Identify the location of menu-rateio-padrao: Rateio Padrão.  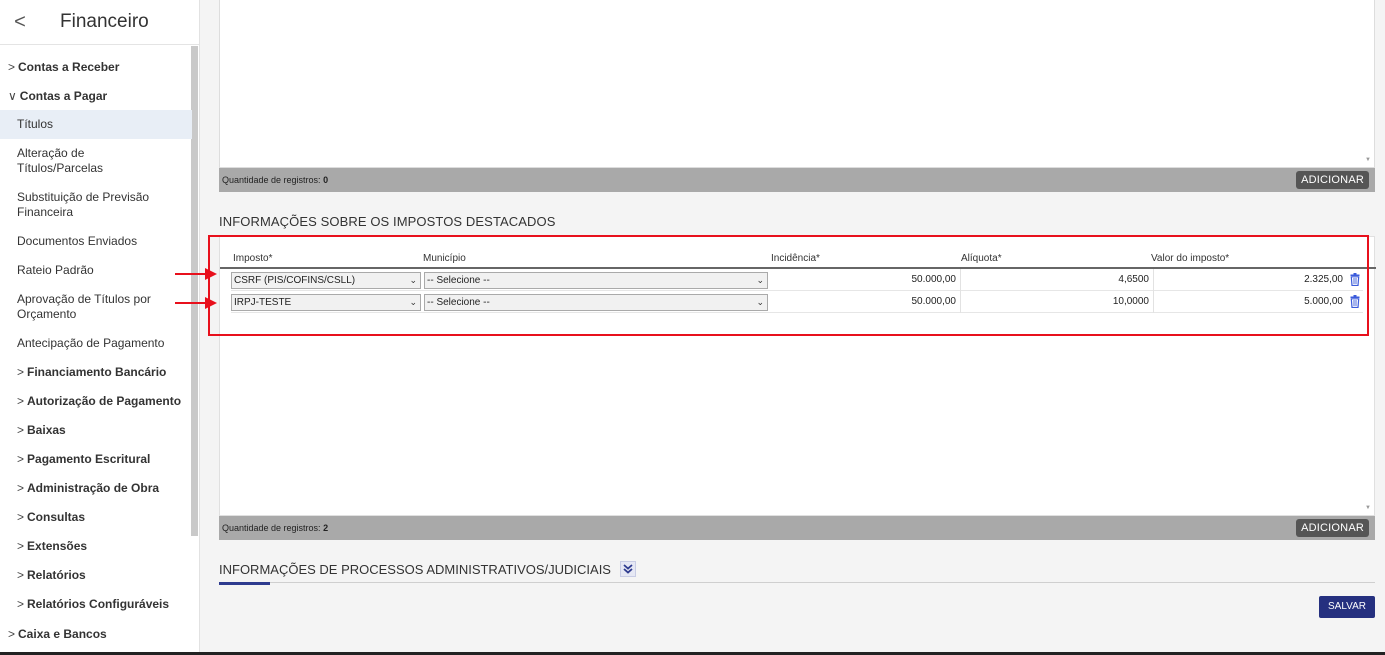
(96, 270).